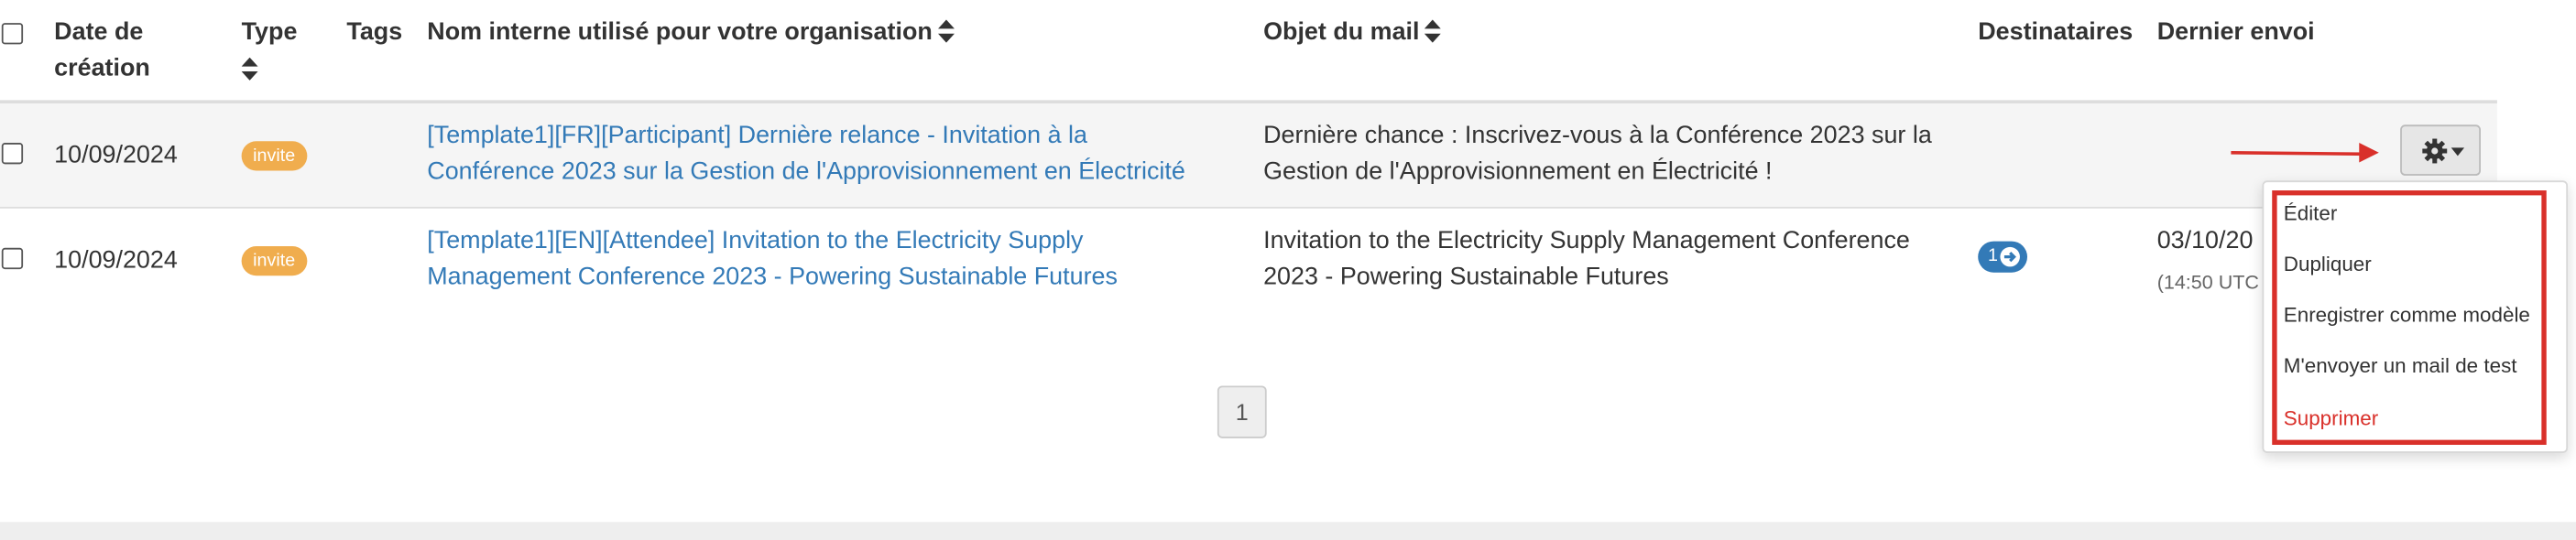 The height and width of the screenshot is (540, 2576). Describe the element at coordinates (2010, 256) in the screenshot. I see `arrow-circle-right-icon` at that location.